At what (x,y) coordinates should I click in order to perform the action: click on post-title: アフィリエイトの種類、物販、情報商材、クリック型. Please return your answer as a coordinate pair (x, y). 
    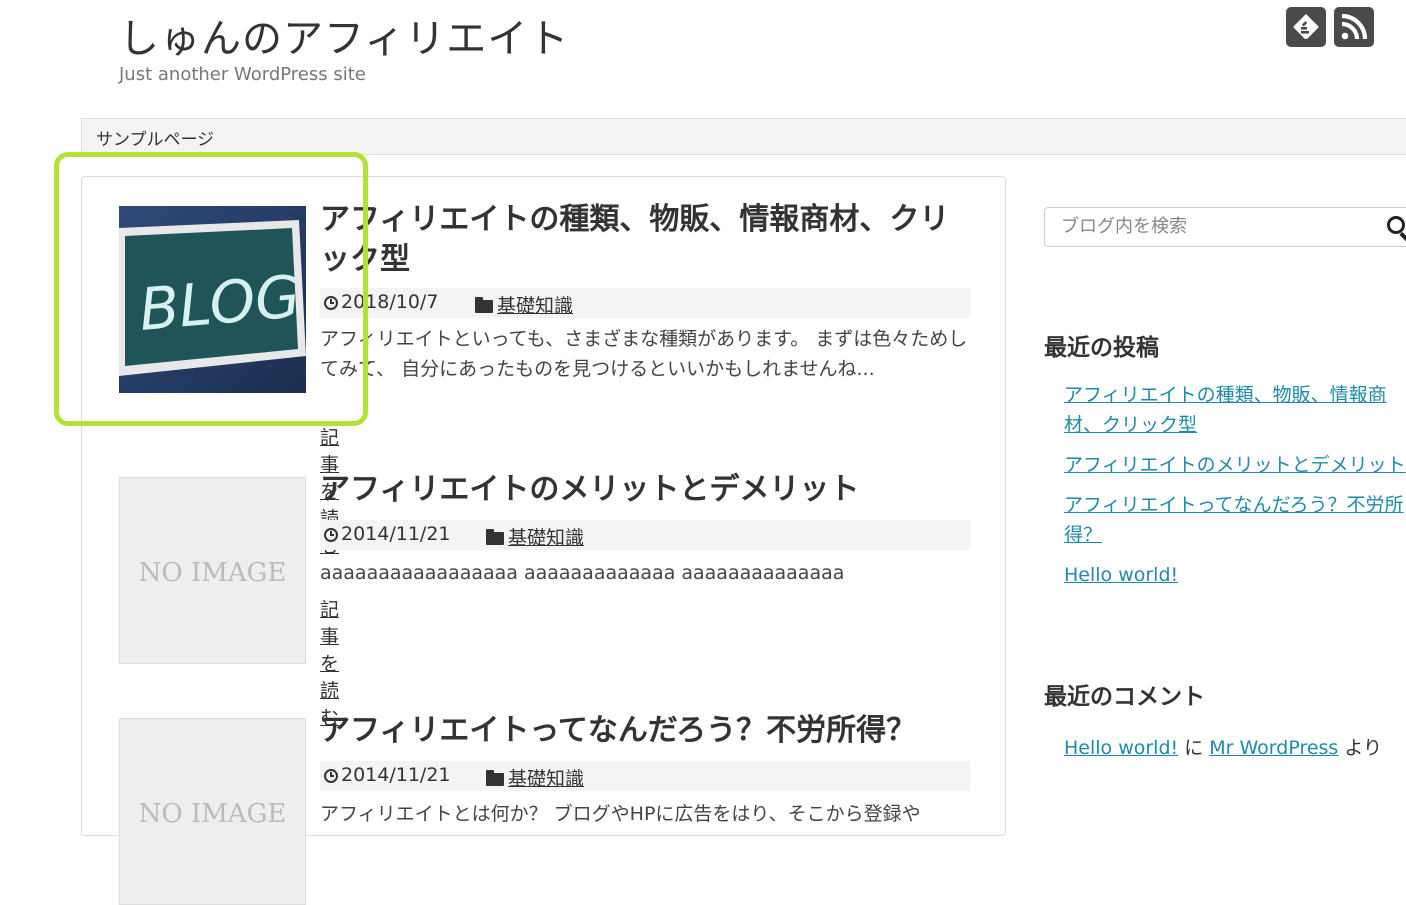
    Looking at the image, I should click on (640, 240).